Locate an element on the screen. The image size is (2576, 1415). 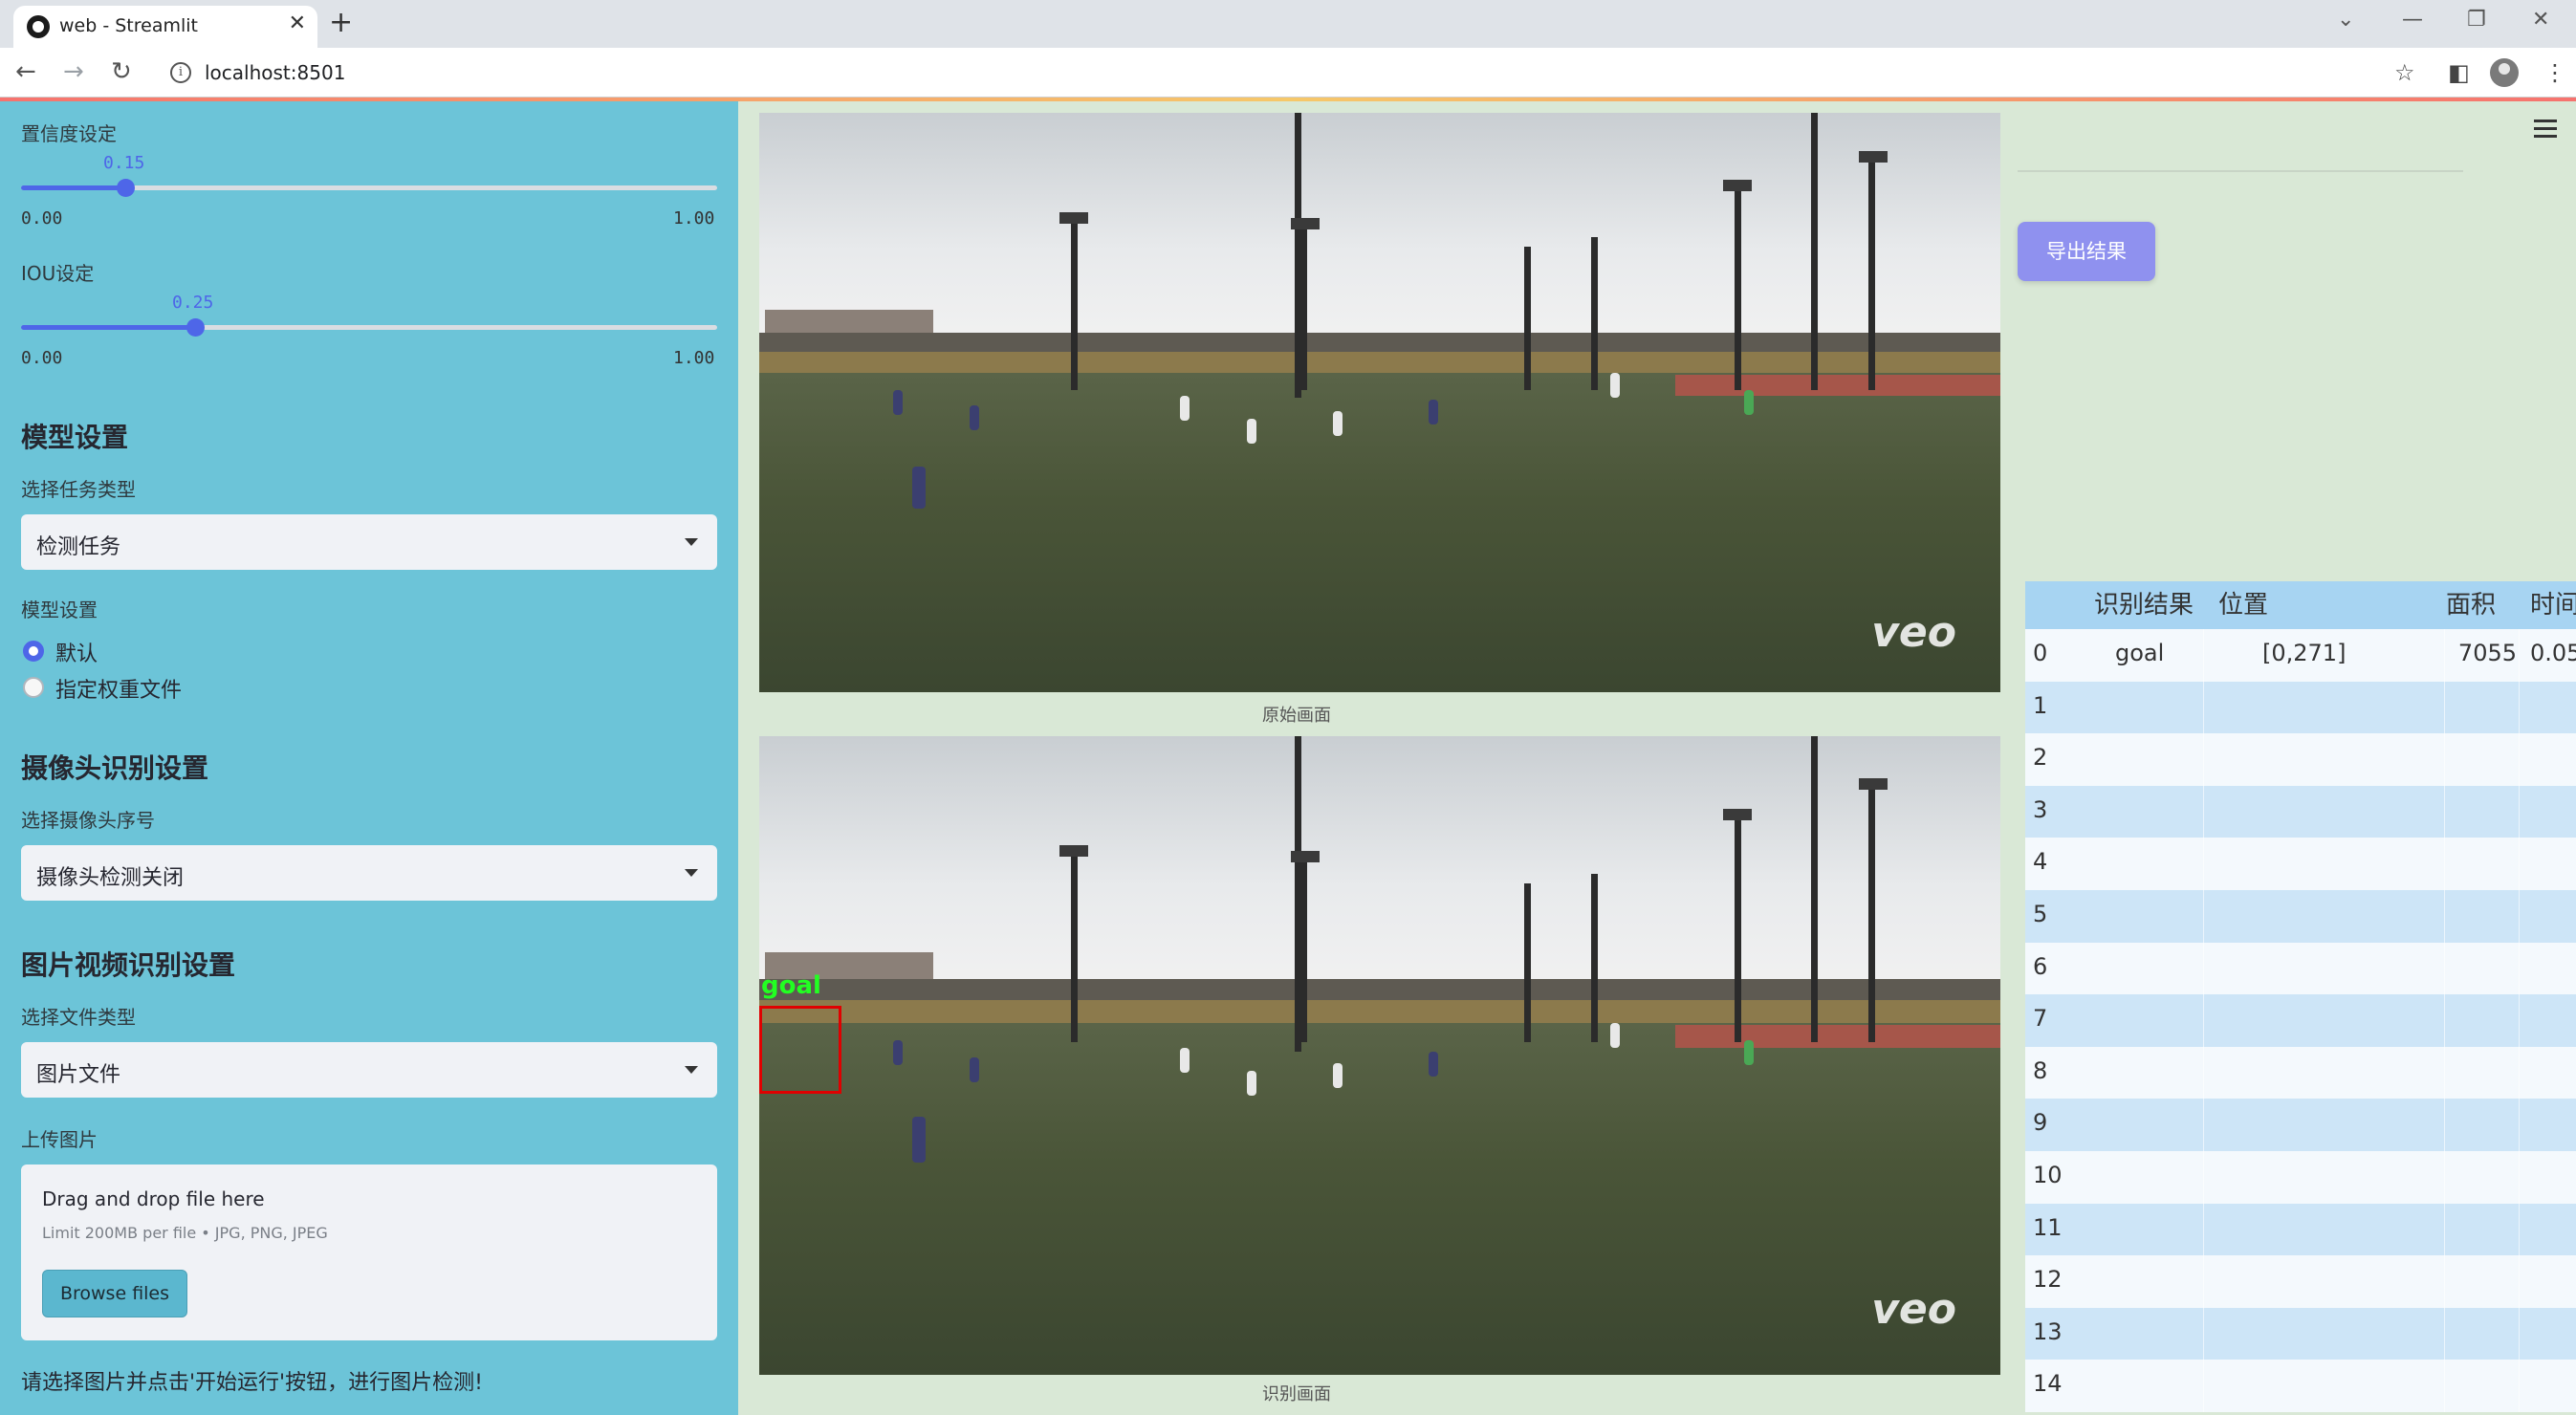
original-caption: 原始画面 is located at coordinates (1296, 716).